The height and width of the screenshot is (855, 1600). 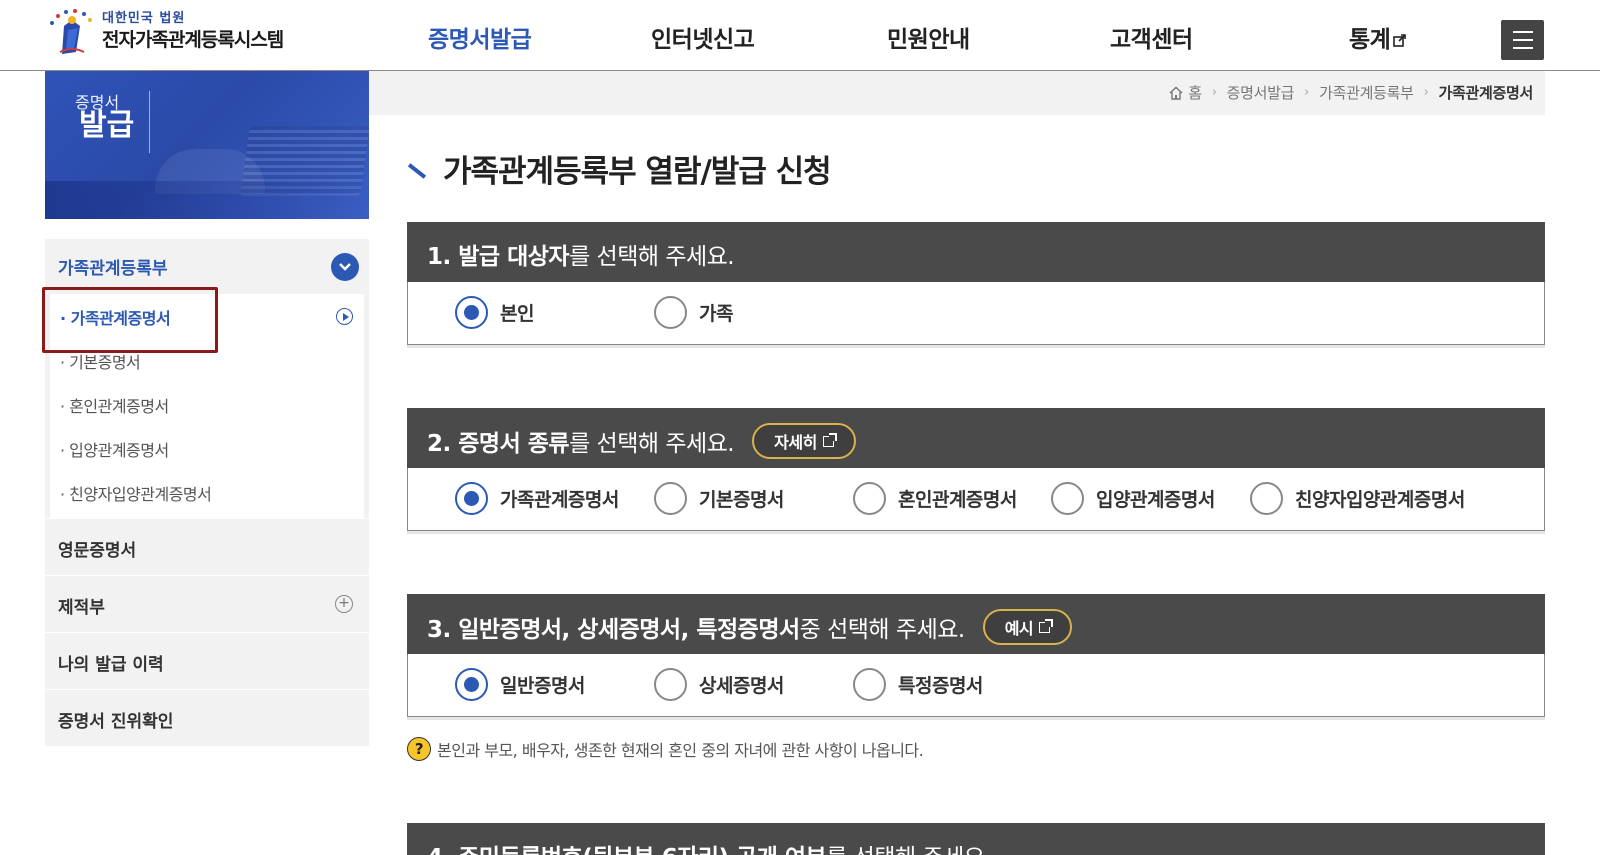 I want to click on nav-internet-report: 인터넷신고, so click(x=703, y=37).